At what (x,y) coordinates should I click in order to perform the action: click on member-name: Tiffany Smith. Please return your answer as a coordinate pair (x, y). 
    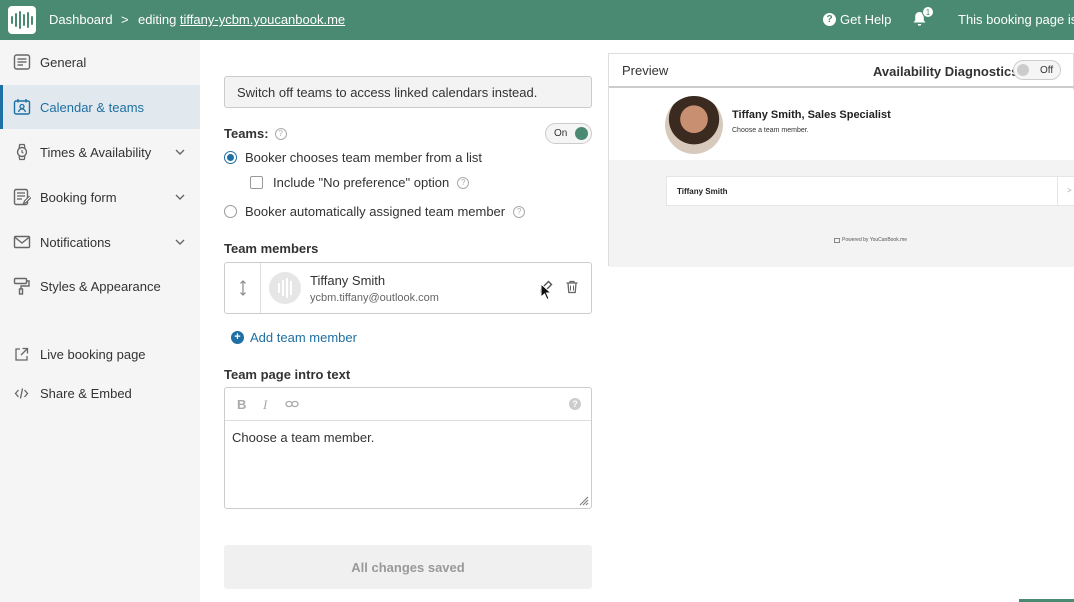
    Looking at the image, I should click on (348, 280).